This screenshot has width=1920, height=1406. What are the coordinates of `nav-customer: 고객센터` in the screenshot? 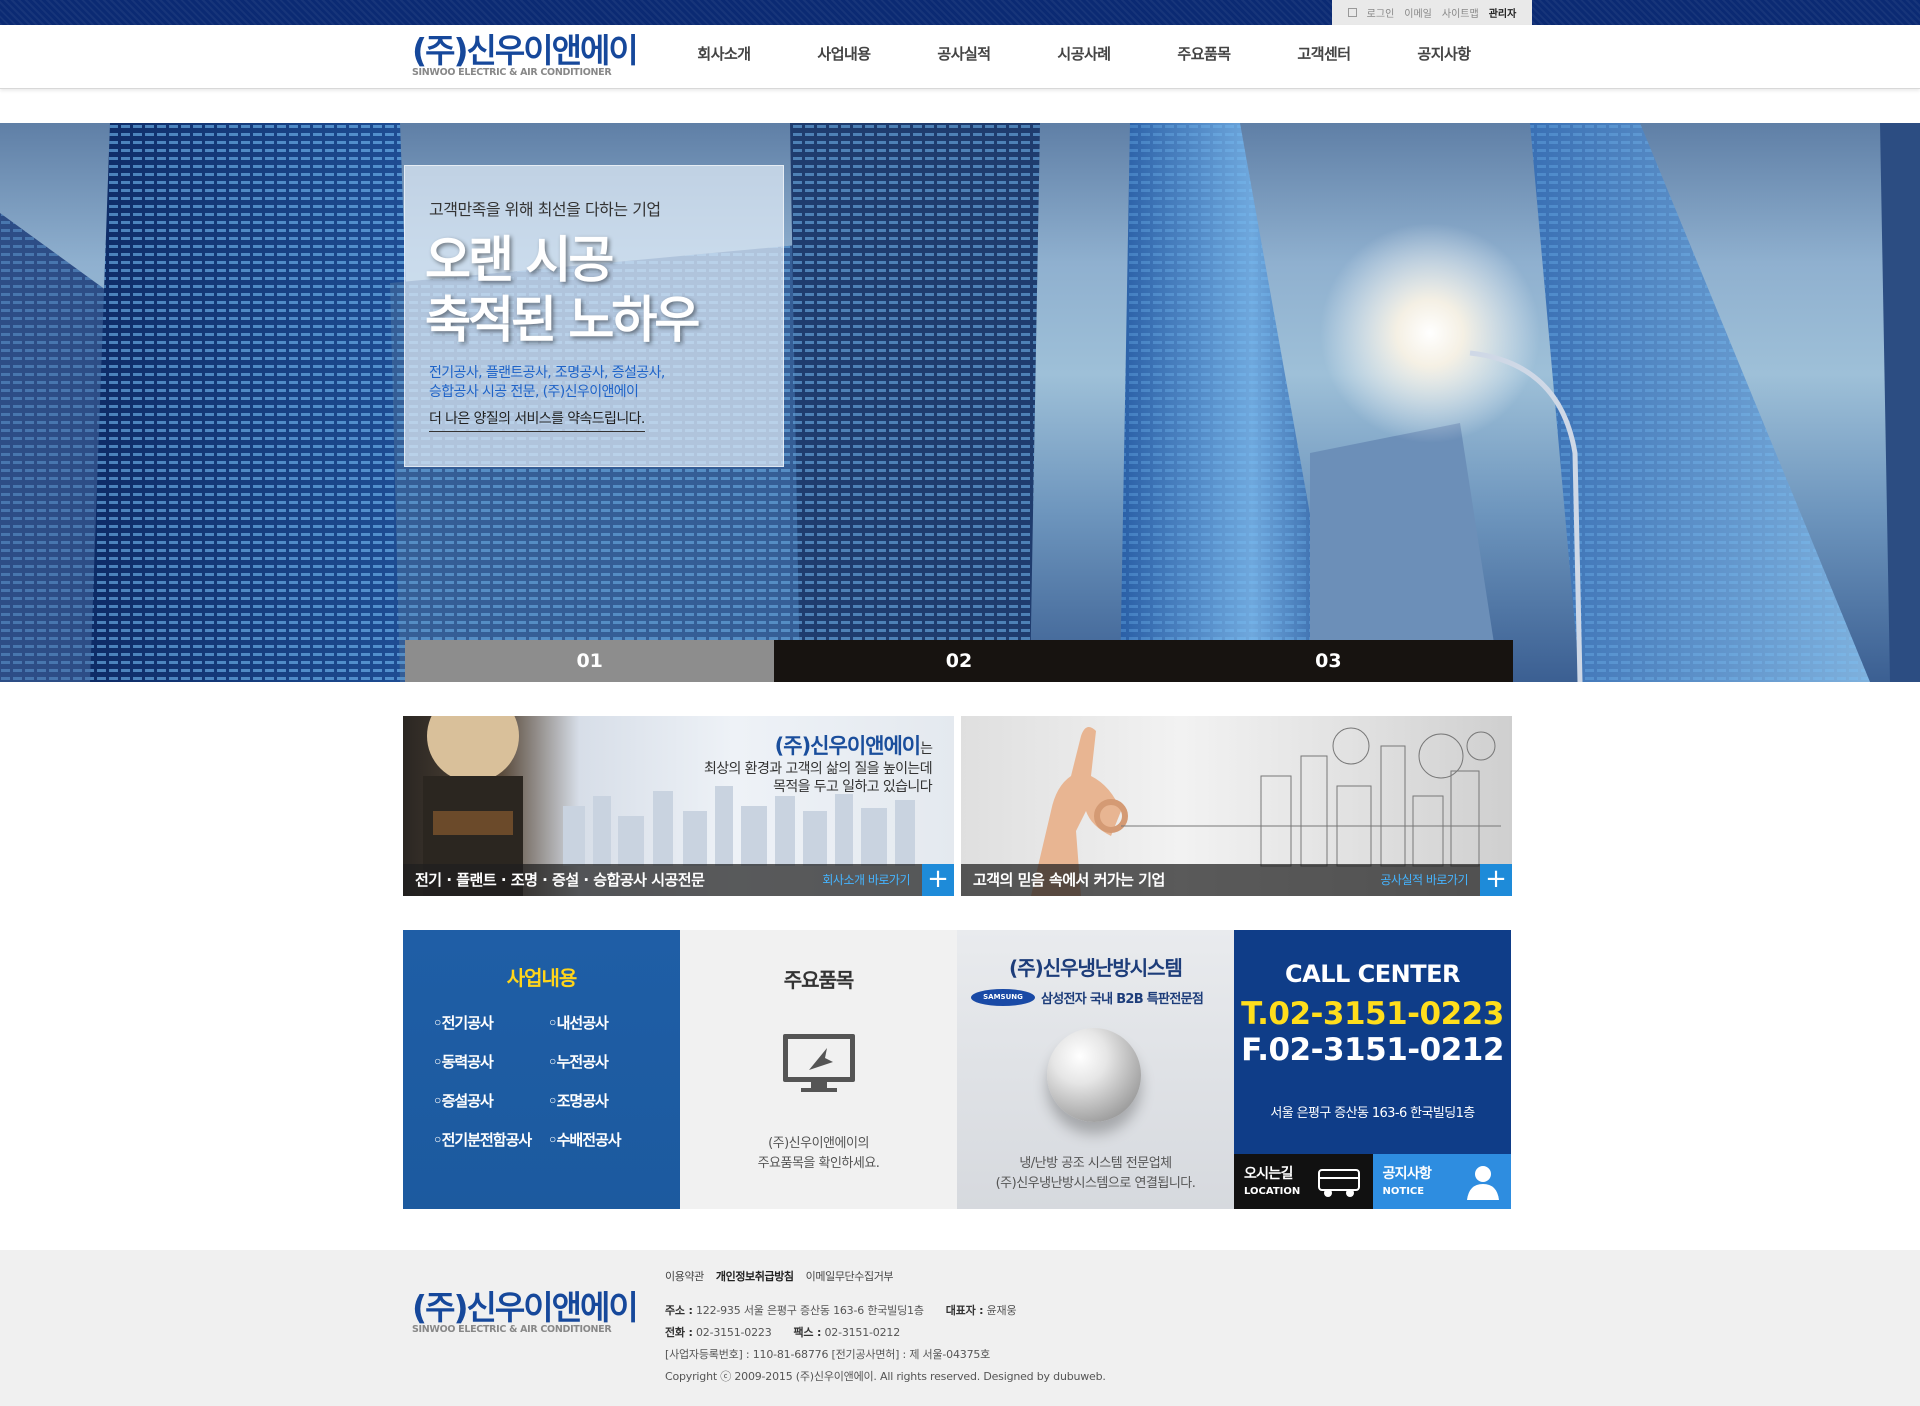 It's located at (1324, 57).